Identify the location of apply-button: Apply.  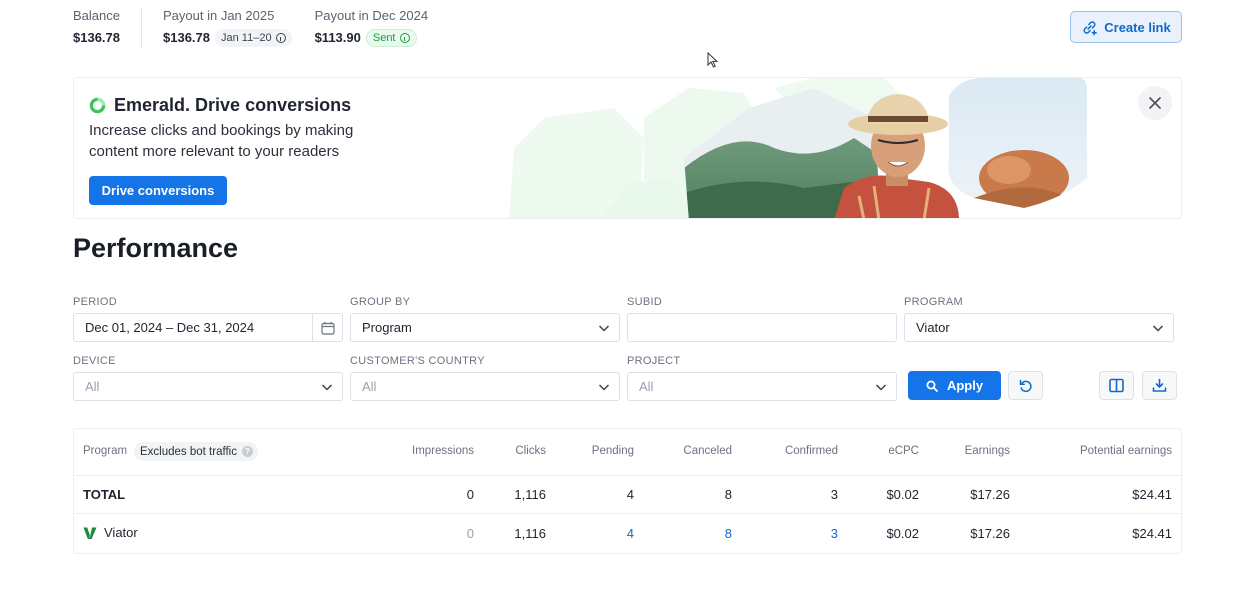
(954, 385).